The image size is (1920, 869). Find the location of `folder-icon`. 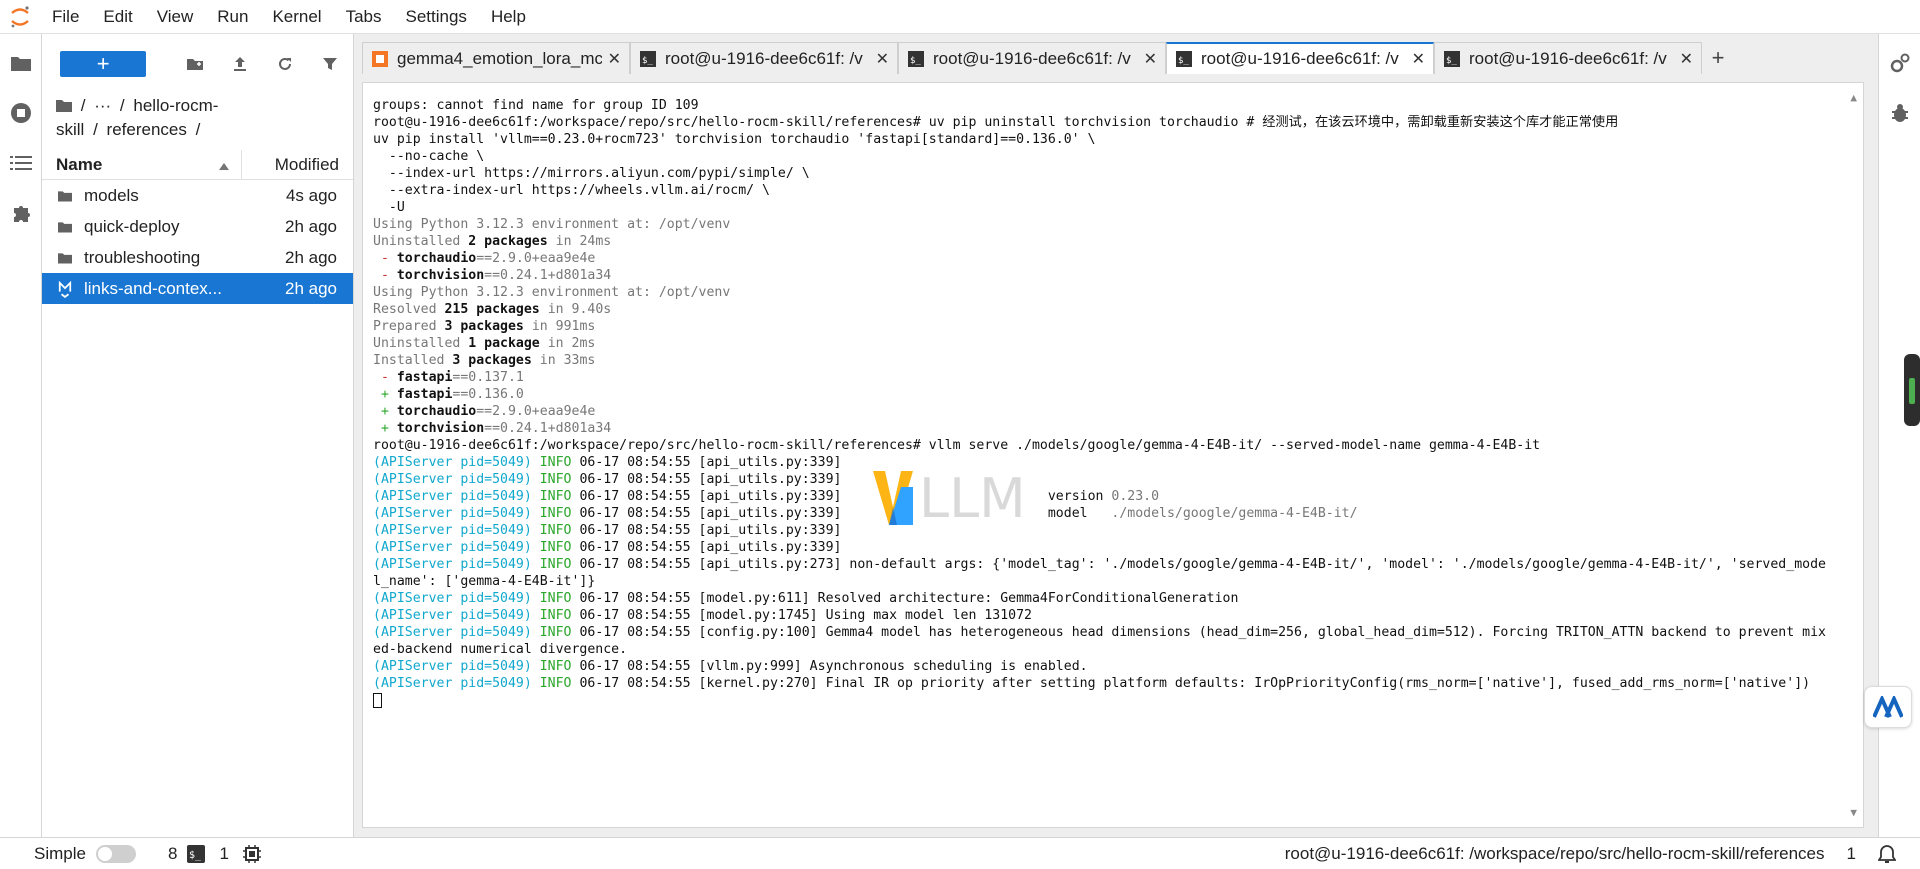

folder-icon is located at coordinates (21, 63).